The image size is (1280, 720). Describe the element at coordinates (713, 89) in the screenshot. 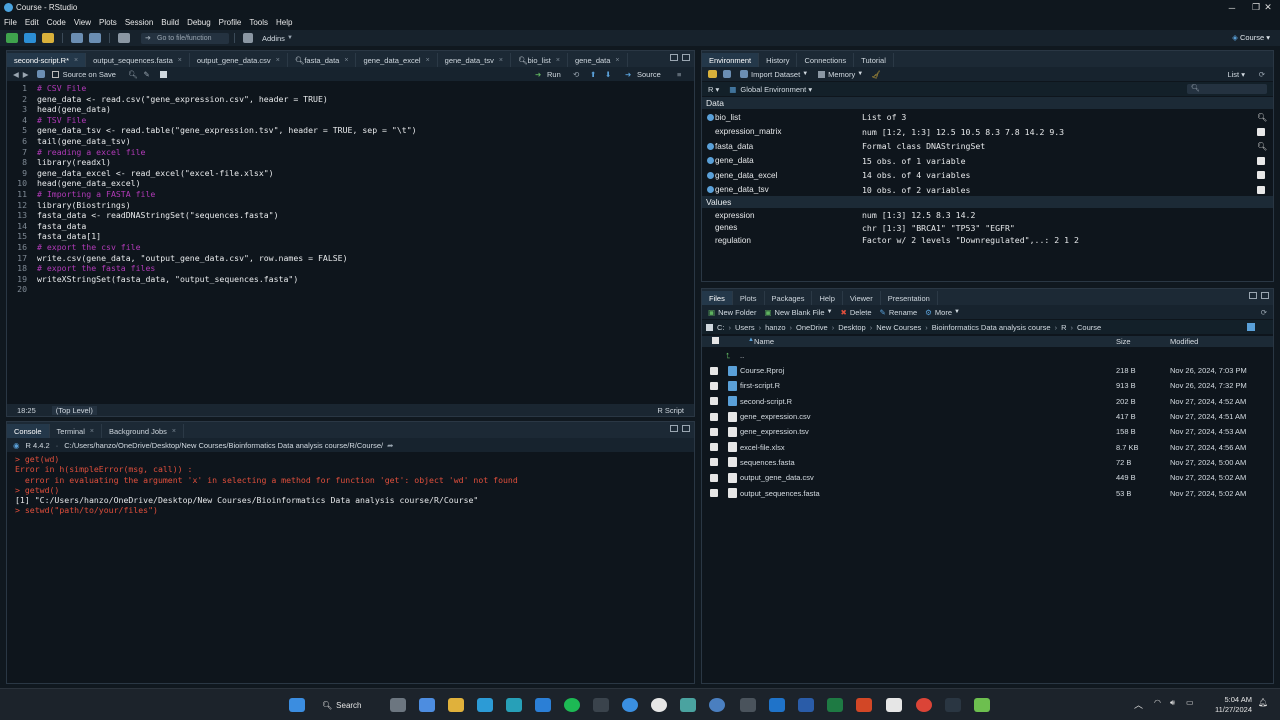

I see `language-dropdown: R ▾` at that location.